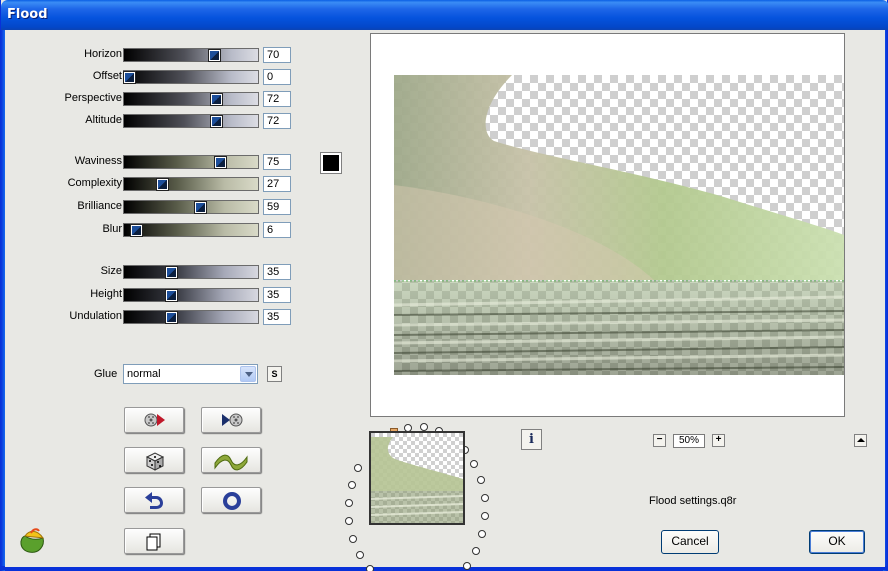 This screenshot has width=888, height=571. Describe the element at coordinates (277, 272) in the screenshot. I see `size-value: 35` at that location.